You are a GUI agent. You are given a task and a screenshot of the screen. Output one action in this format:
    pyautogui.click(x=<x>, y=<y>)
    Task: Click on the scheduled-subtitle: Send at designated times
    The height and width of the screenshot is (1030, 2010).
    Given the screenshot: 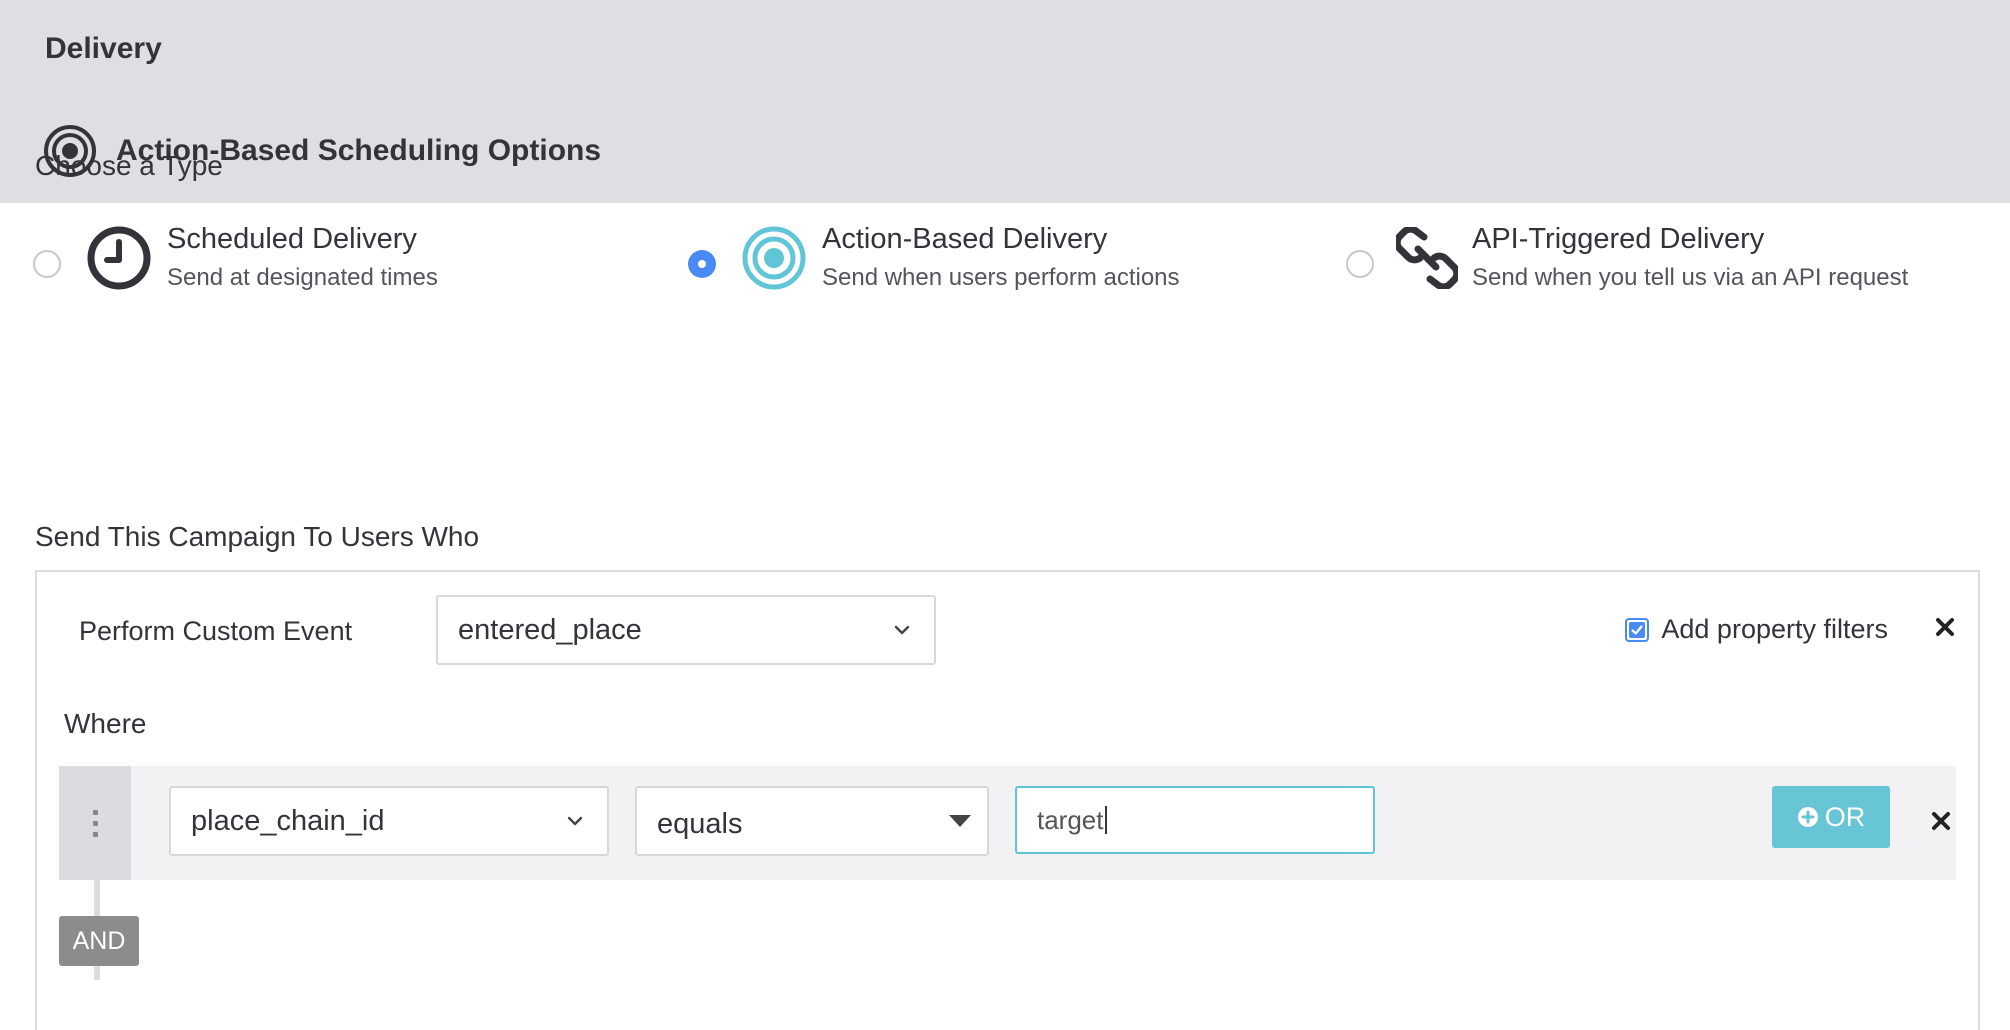 What is the action you would take?
    pyautogui.click(x=302, y=277)
    